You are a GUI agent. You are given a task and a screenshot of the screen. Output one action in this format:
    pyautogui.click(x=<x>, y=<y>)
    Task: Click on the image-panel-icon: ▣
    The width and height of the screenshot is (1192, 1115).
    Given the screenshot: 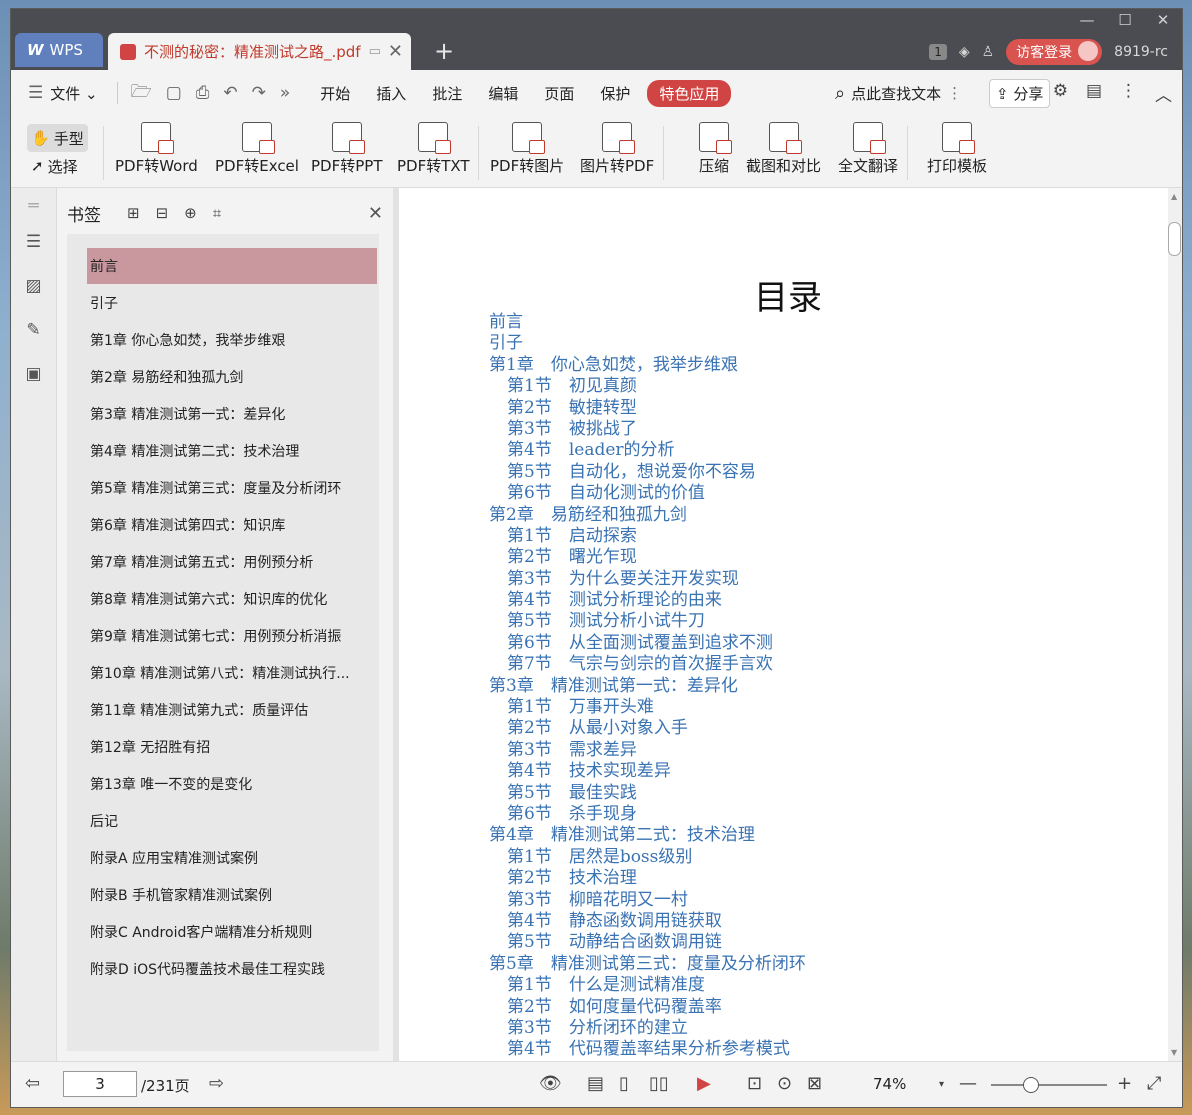 What is the action you would take?
    pyautogui.click(x=34, y=374)
    